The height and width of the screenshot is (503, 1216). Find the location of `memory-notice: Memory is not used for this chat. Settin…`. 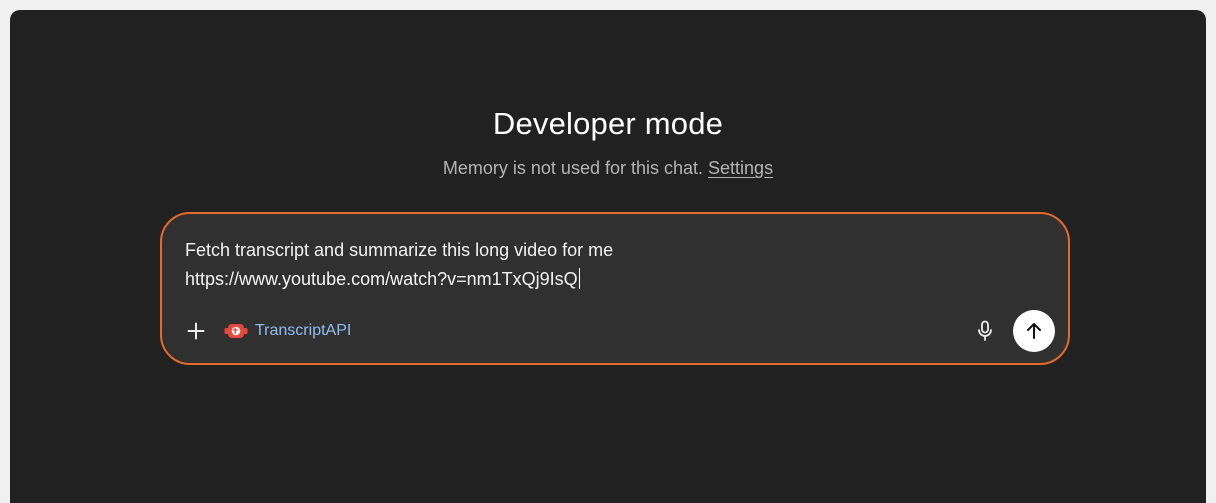

memory-notice: Memory is not used for this chat. Settin… is located at coordinates (608, 168).